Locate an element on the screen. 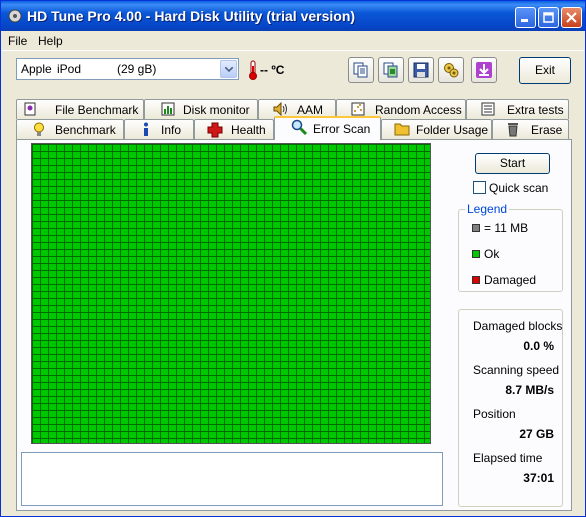 The height and width of the screenshot is (517, 586). file-benchmark-icon is located at coordinates (30, 110).